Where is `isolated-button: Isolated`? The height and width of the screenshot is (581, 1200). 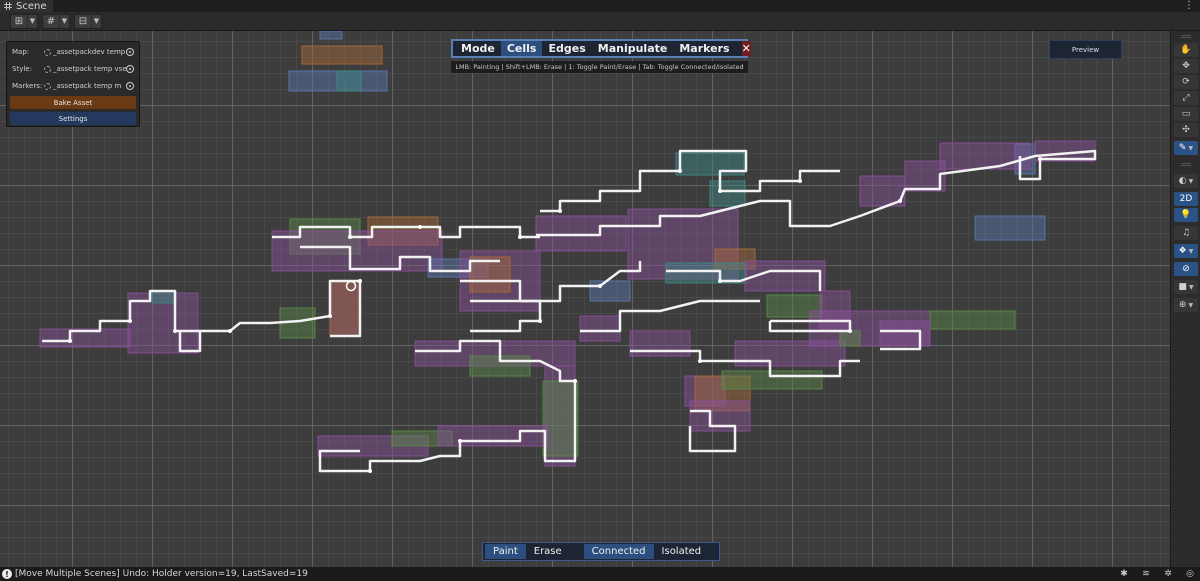
isolated-button: Isolated is located at coordinates (682, 551).